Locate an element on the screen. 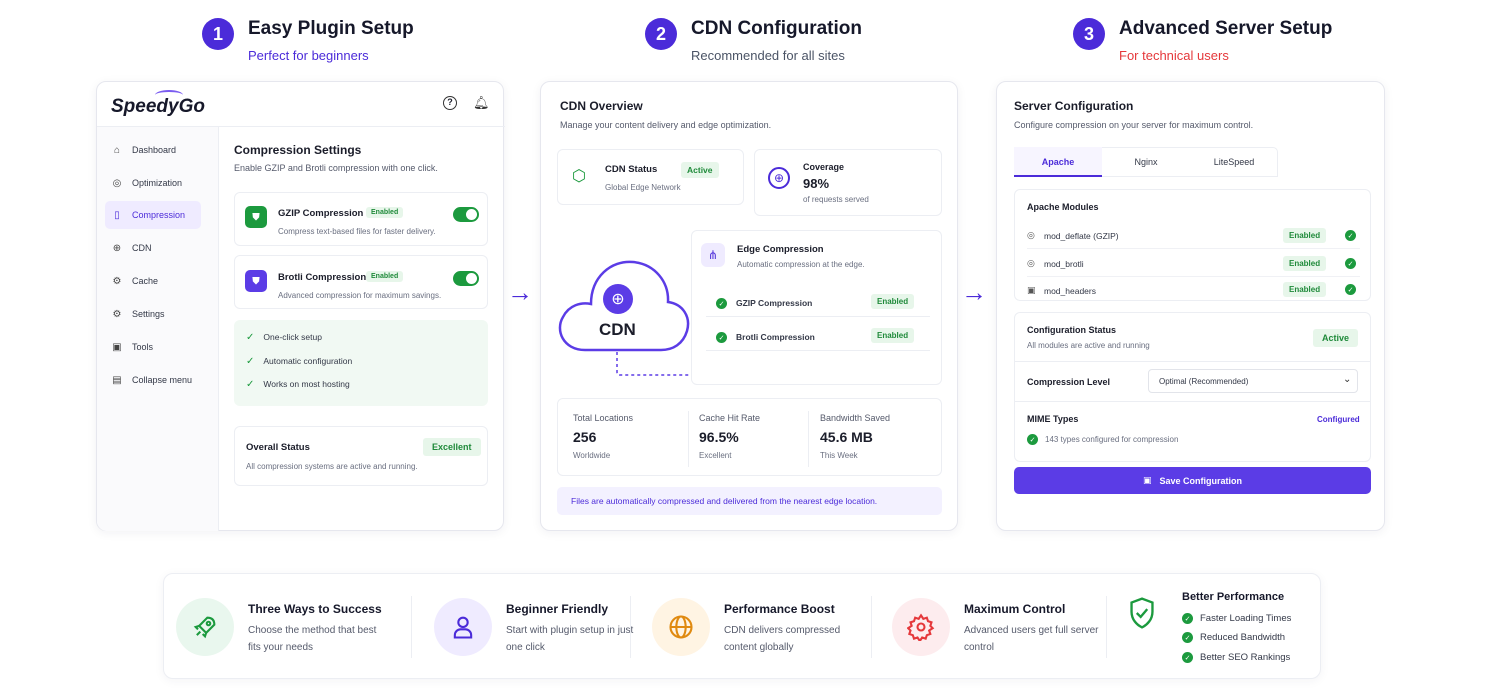  sidebar-item-tools: ▣ Tools is located at coordinates (153, 347).